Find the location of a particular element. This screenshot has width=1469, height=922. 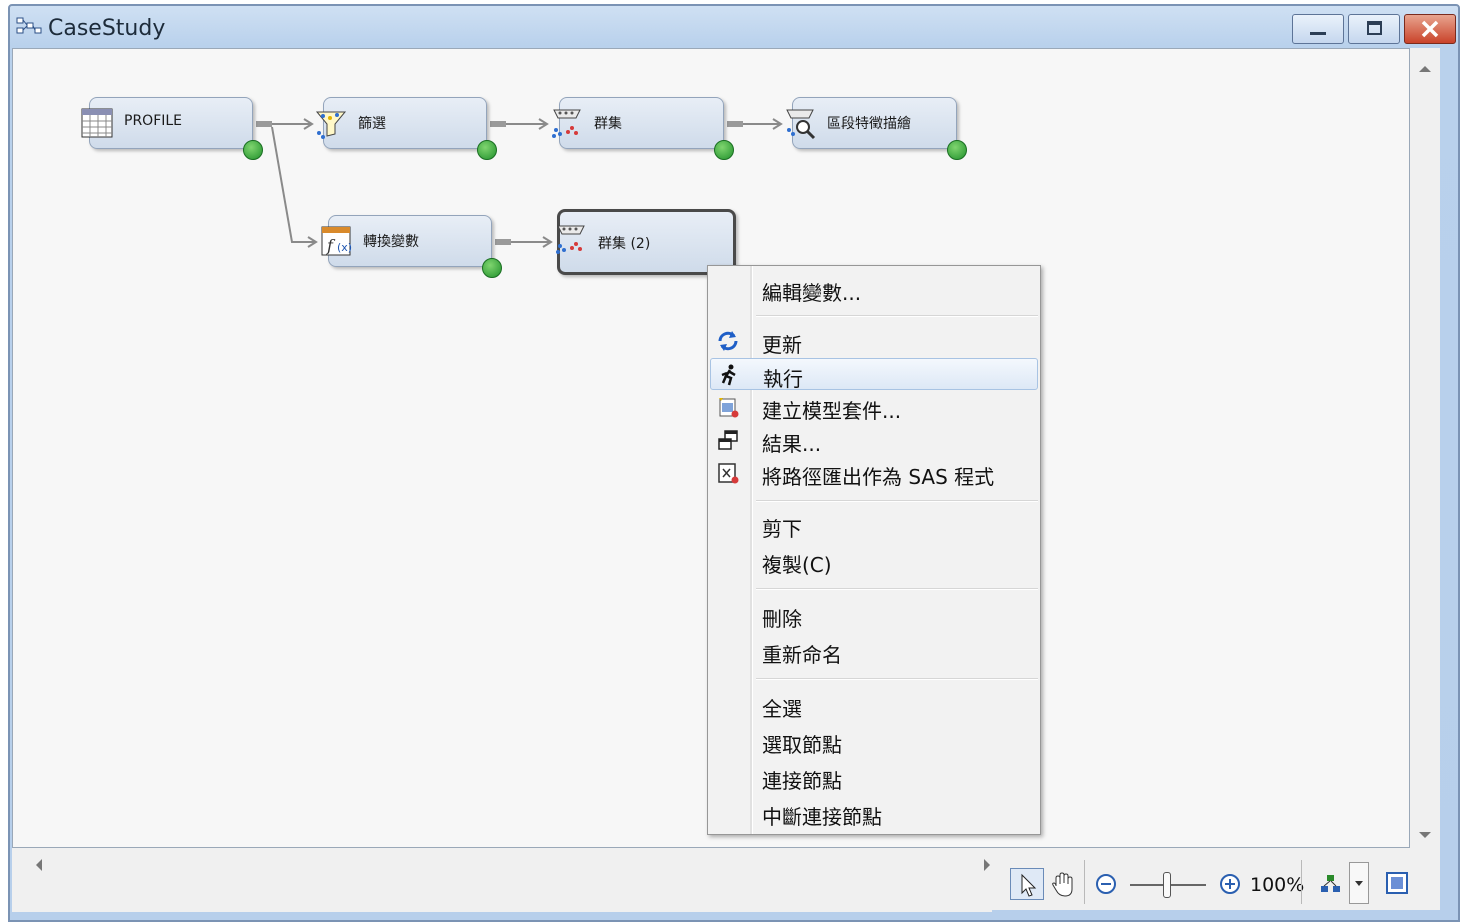

menu-item-select-all: 全選 is located at coordinates (874, 705).